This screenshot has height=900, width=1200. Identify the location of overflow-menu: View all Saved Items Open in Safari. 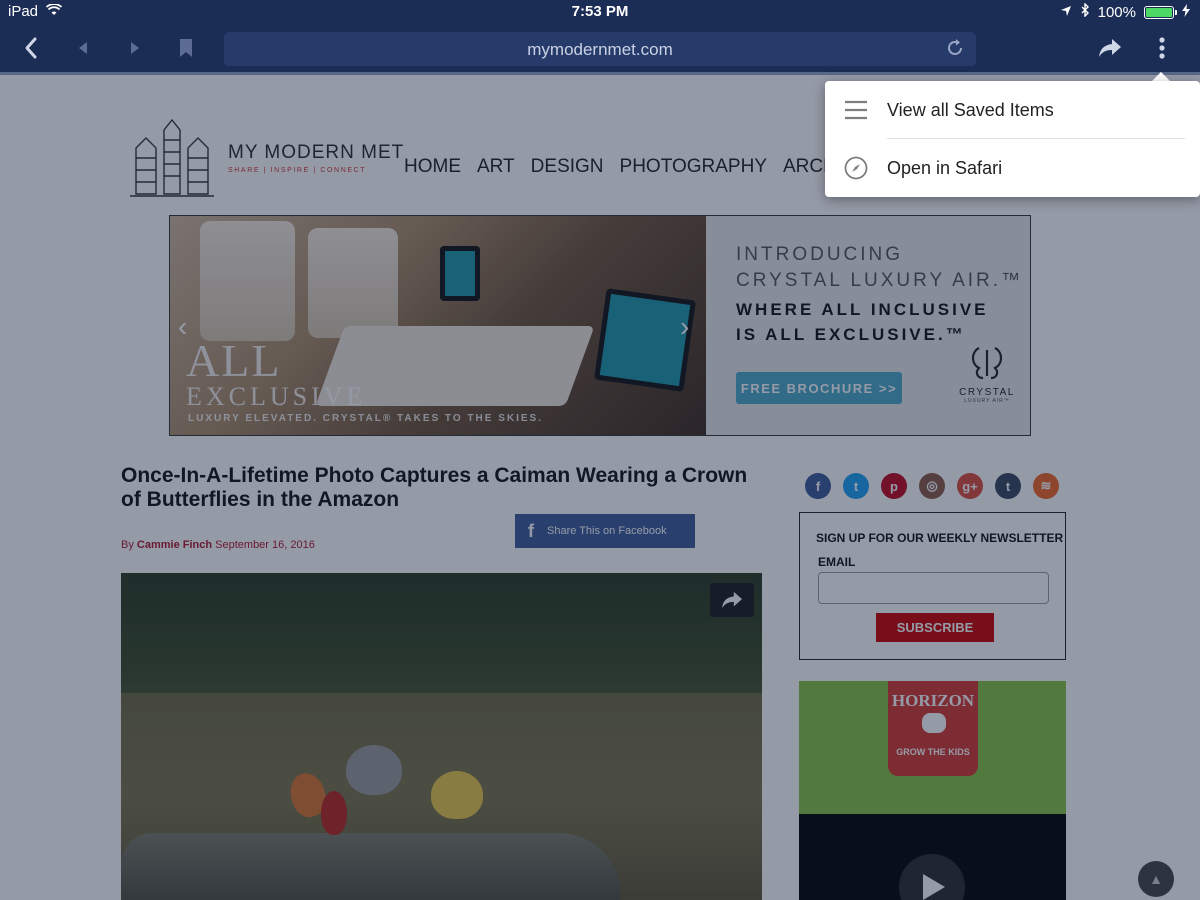
(1012, 139).